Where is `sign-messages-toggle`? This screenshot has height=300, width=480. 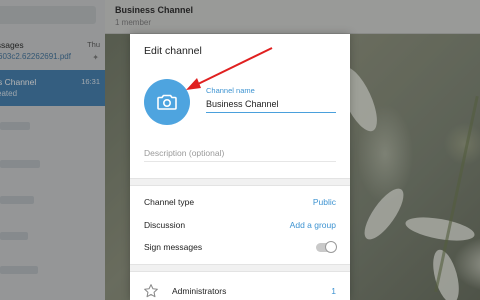 sign-messages-toggle is located at coordinates (326, 247).